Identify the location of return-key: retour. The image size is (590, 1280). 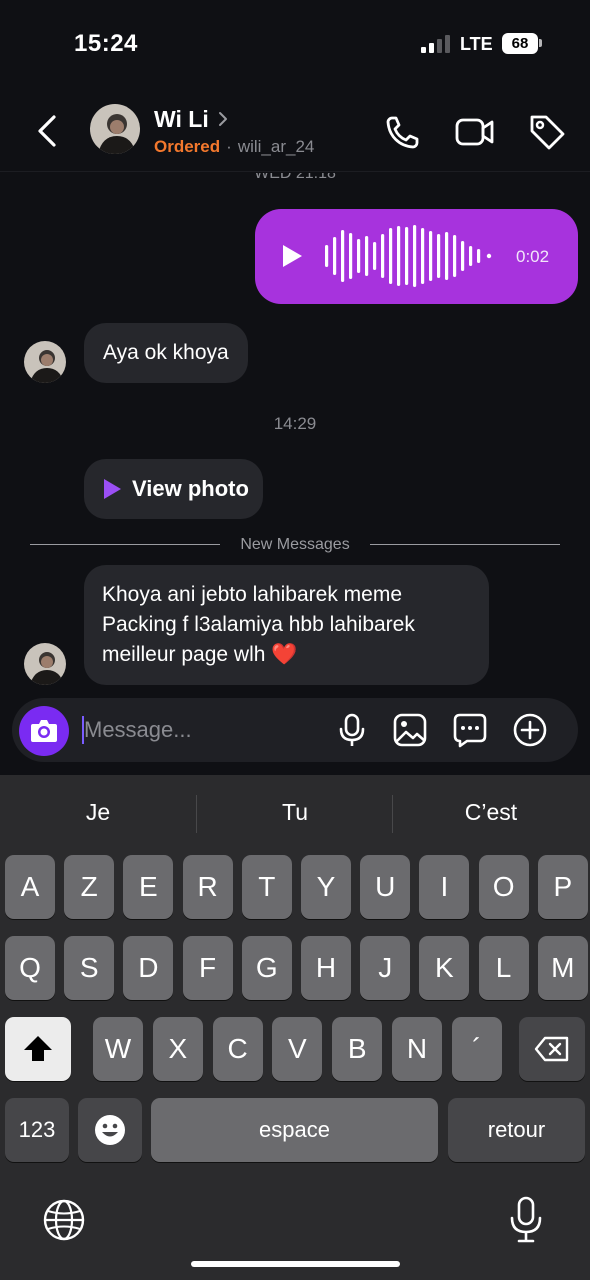
(516, 1130).